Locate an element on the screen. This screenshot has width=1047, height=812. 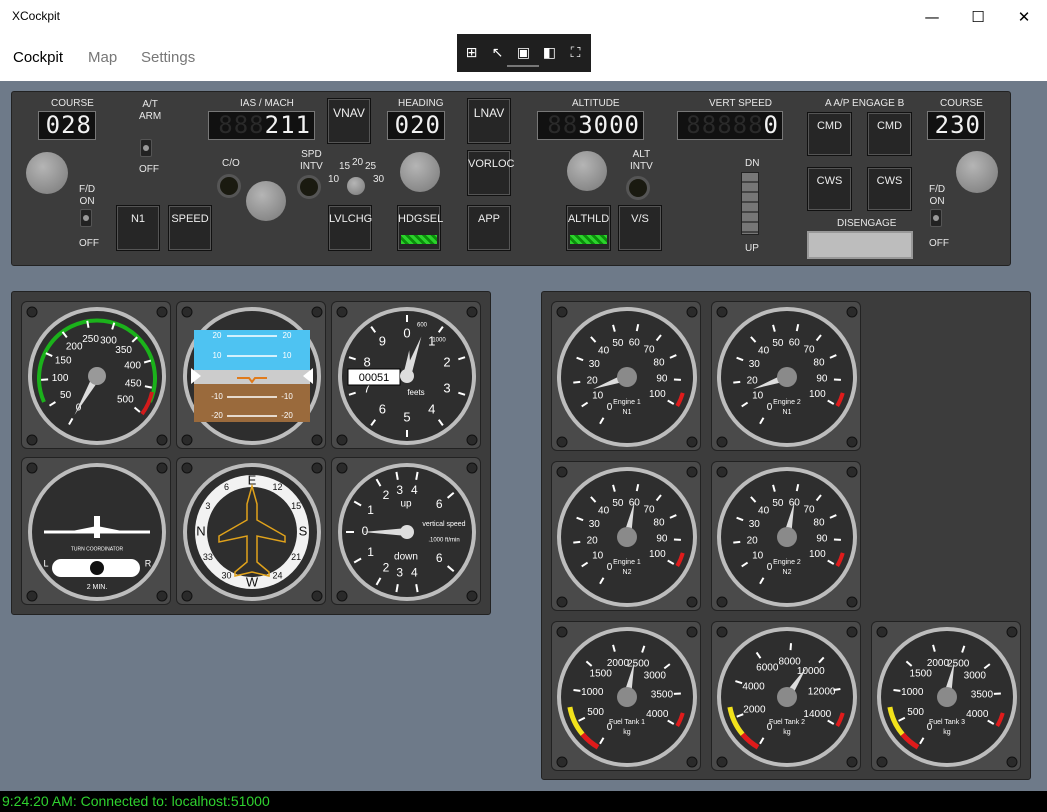
fd-right-switch is located at coordinates (936, 218).